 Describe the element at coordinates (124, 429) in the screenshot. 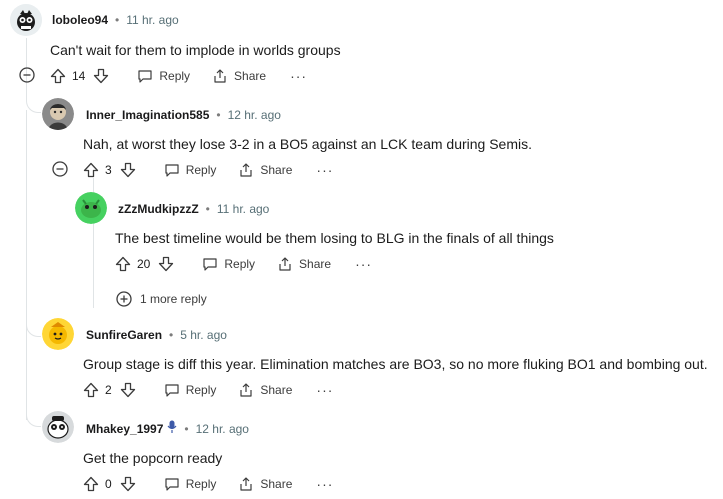

I see `username: Mhakey_1997` at that location.